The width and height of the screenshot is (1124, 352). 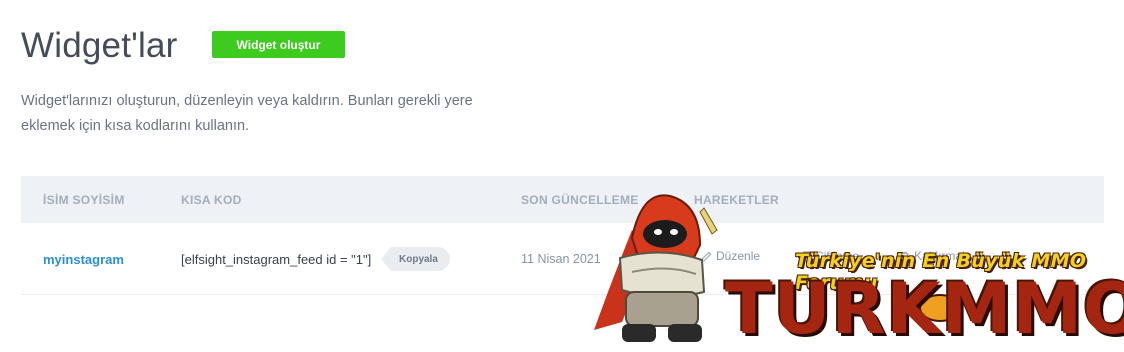 What do you see at coordinates (84, 200) in the screenshot?
I see `column-header-name: İSİM SOYİSİM` at bounding box center [84, 200].